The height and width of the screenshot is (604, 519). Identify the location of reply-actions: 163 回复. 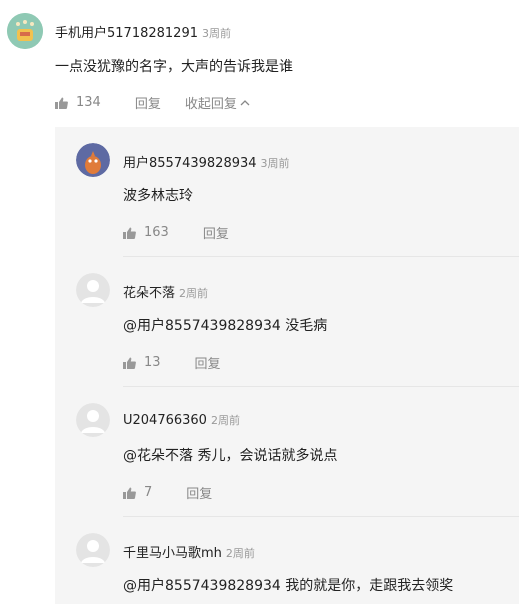
(176, 232).